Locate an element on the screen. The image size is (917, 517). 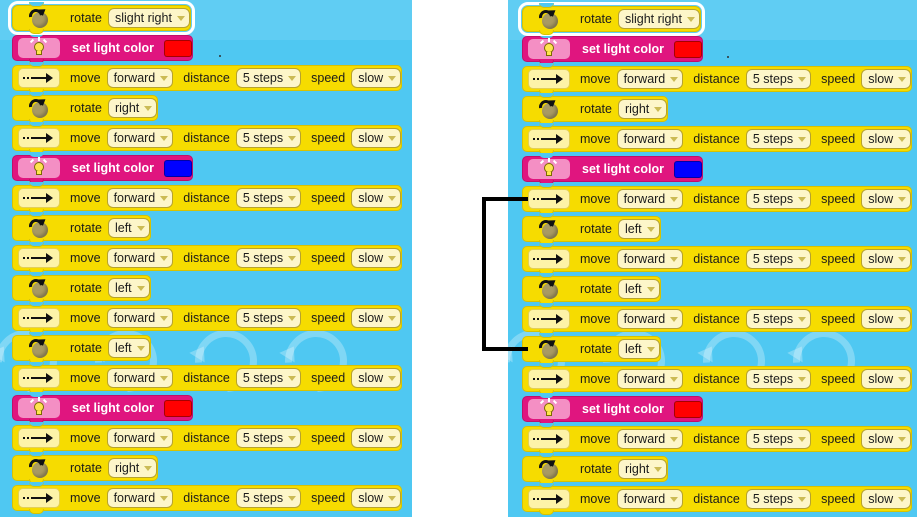
block-rotate: rotate slight right is located at coordinates (101, 18).